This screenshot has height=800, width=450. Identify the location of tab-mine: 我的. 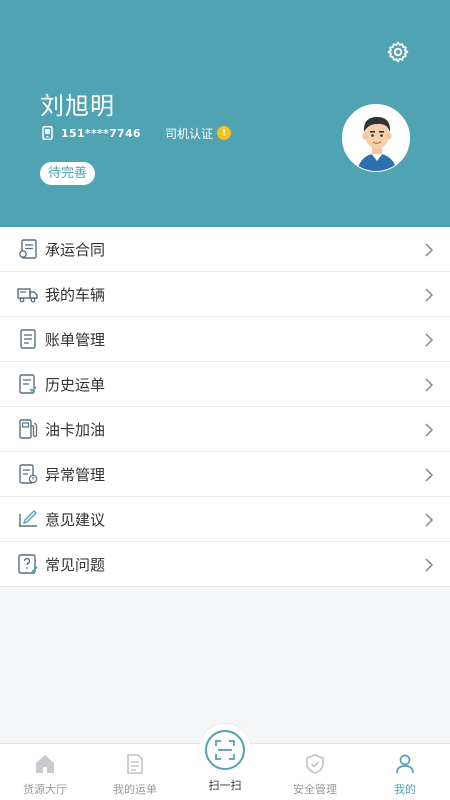
(405, 772).